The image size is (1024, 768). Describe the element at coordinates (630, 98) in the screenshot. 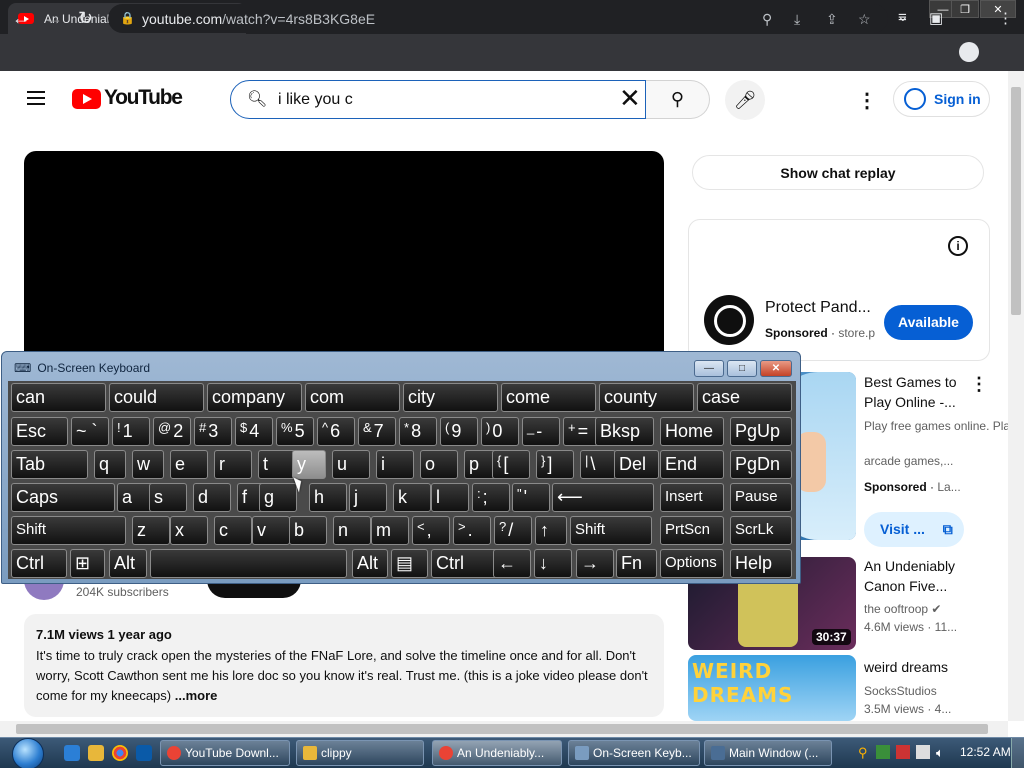

I see `clear-search-icon: ✕` at that location.